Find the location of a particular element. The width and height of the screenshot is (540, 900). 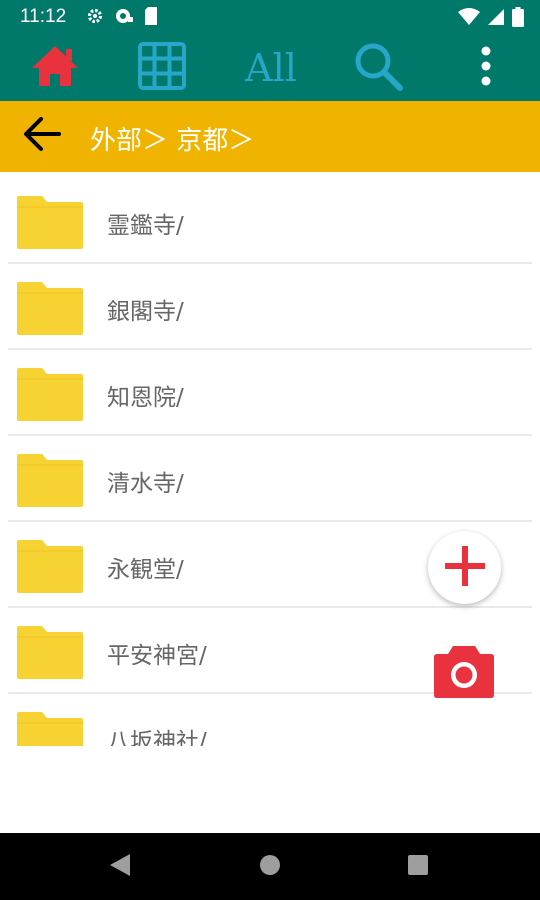

plus-icon is located at coordinates (465, 568).